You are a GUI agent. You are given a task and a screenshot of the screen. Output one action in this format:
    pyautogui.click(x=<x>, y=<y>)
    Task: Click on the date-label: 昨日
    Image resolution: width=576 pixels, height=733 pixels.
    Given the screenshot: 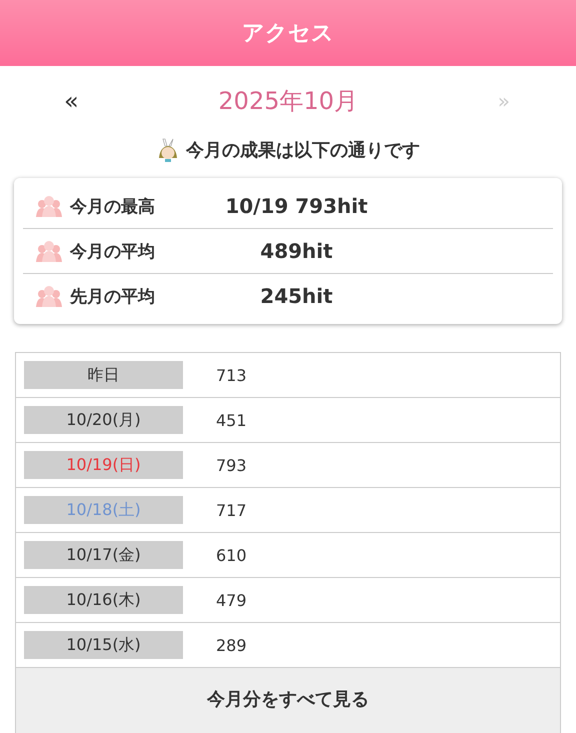 What is the action you would take?
    pyautogui.click(x=103, y=375)
    